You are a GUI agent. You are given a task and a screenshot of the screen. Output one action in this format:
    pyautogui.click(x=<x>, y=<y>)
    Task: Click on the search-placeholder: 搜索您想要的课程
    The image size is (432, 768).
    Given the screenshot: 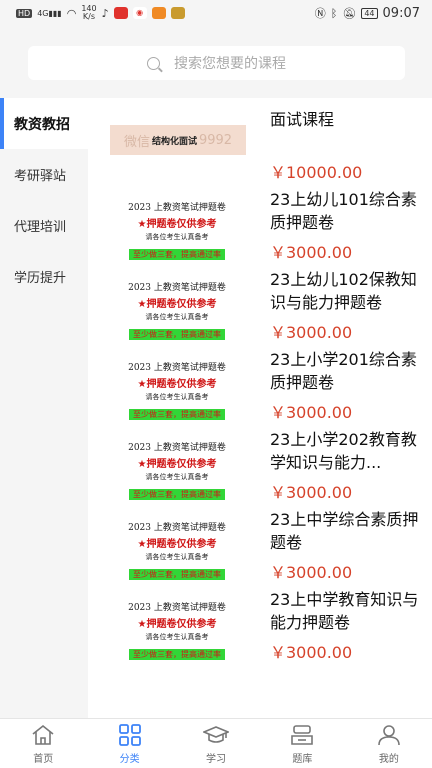 What is the action you would take?
    pyautogui.click(x=230, y=64)
    